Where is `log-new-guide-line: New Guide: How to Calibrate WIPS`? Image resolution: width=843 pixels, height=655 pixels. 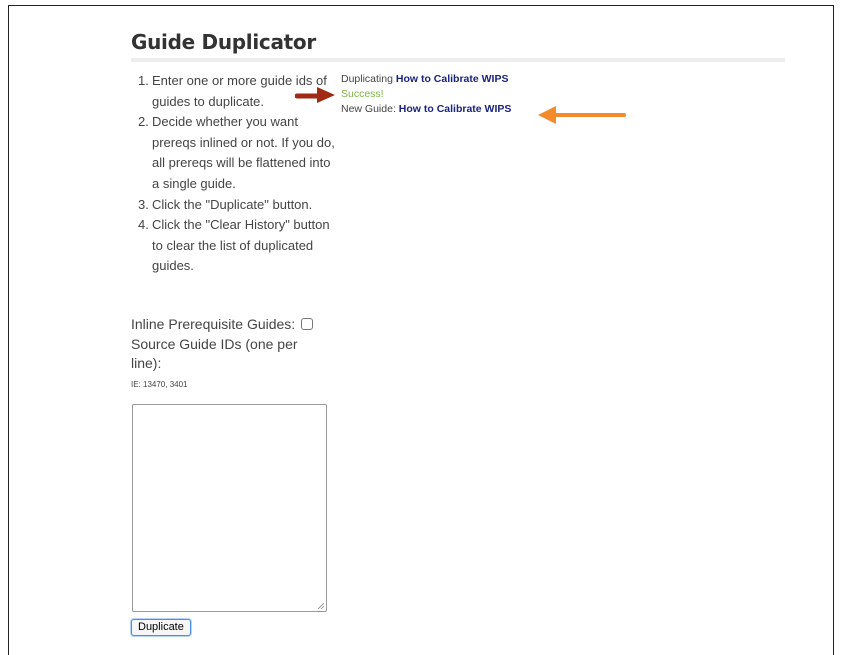
log-new-guide-line: New Guide: How to Calibrate WIPS is located at coordinates (426, 109).